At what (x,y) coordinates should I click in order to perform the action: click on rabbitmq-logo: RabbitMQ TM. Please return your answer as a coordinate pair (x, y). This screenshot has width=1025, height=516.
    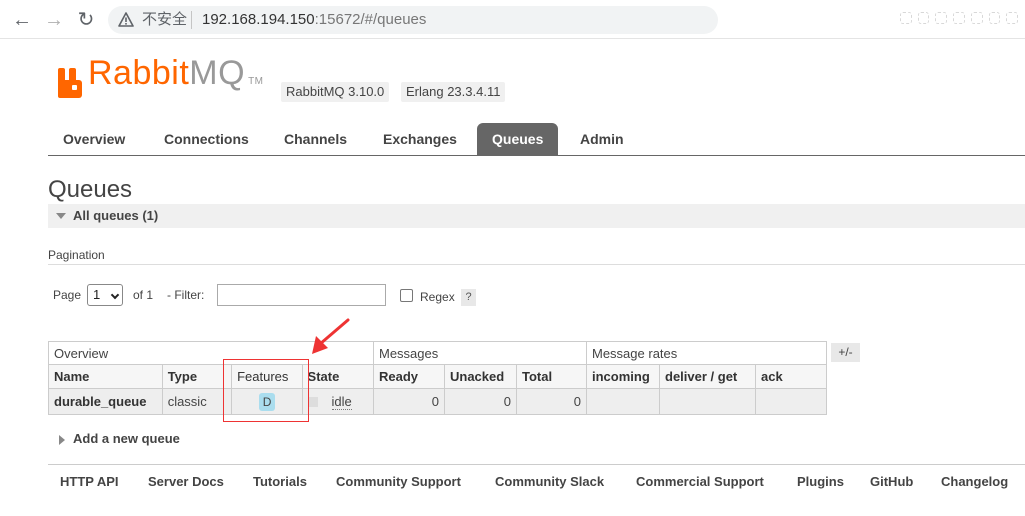
    Looking at the image, I should click on (161, 77).